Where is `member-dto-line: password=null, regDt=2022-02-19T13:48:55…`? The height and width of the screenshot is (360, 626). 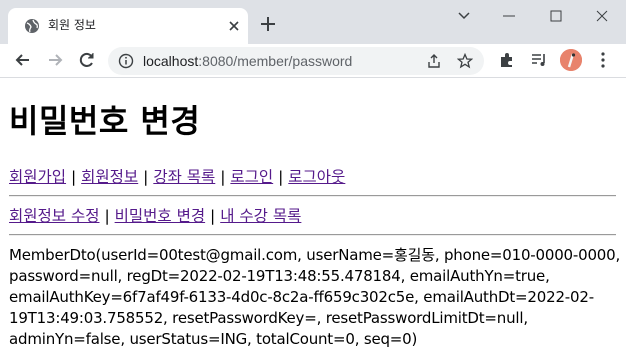
member-dto-line: password=null, regDt=2022-02-19T13:48:55… is located at coordinates (279, 276).